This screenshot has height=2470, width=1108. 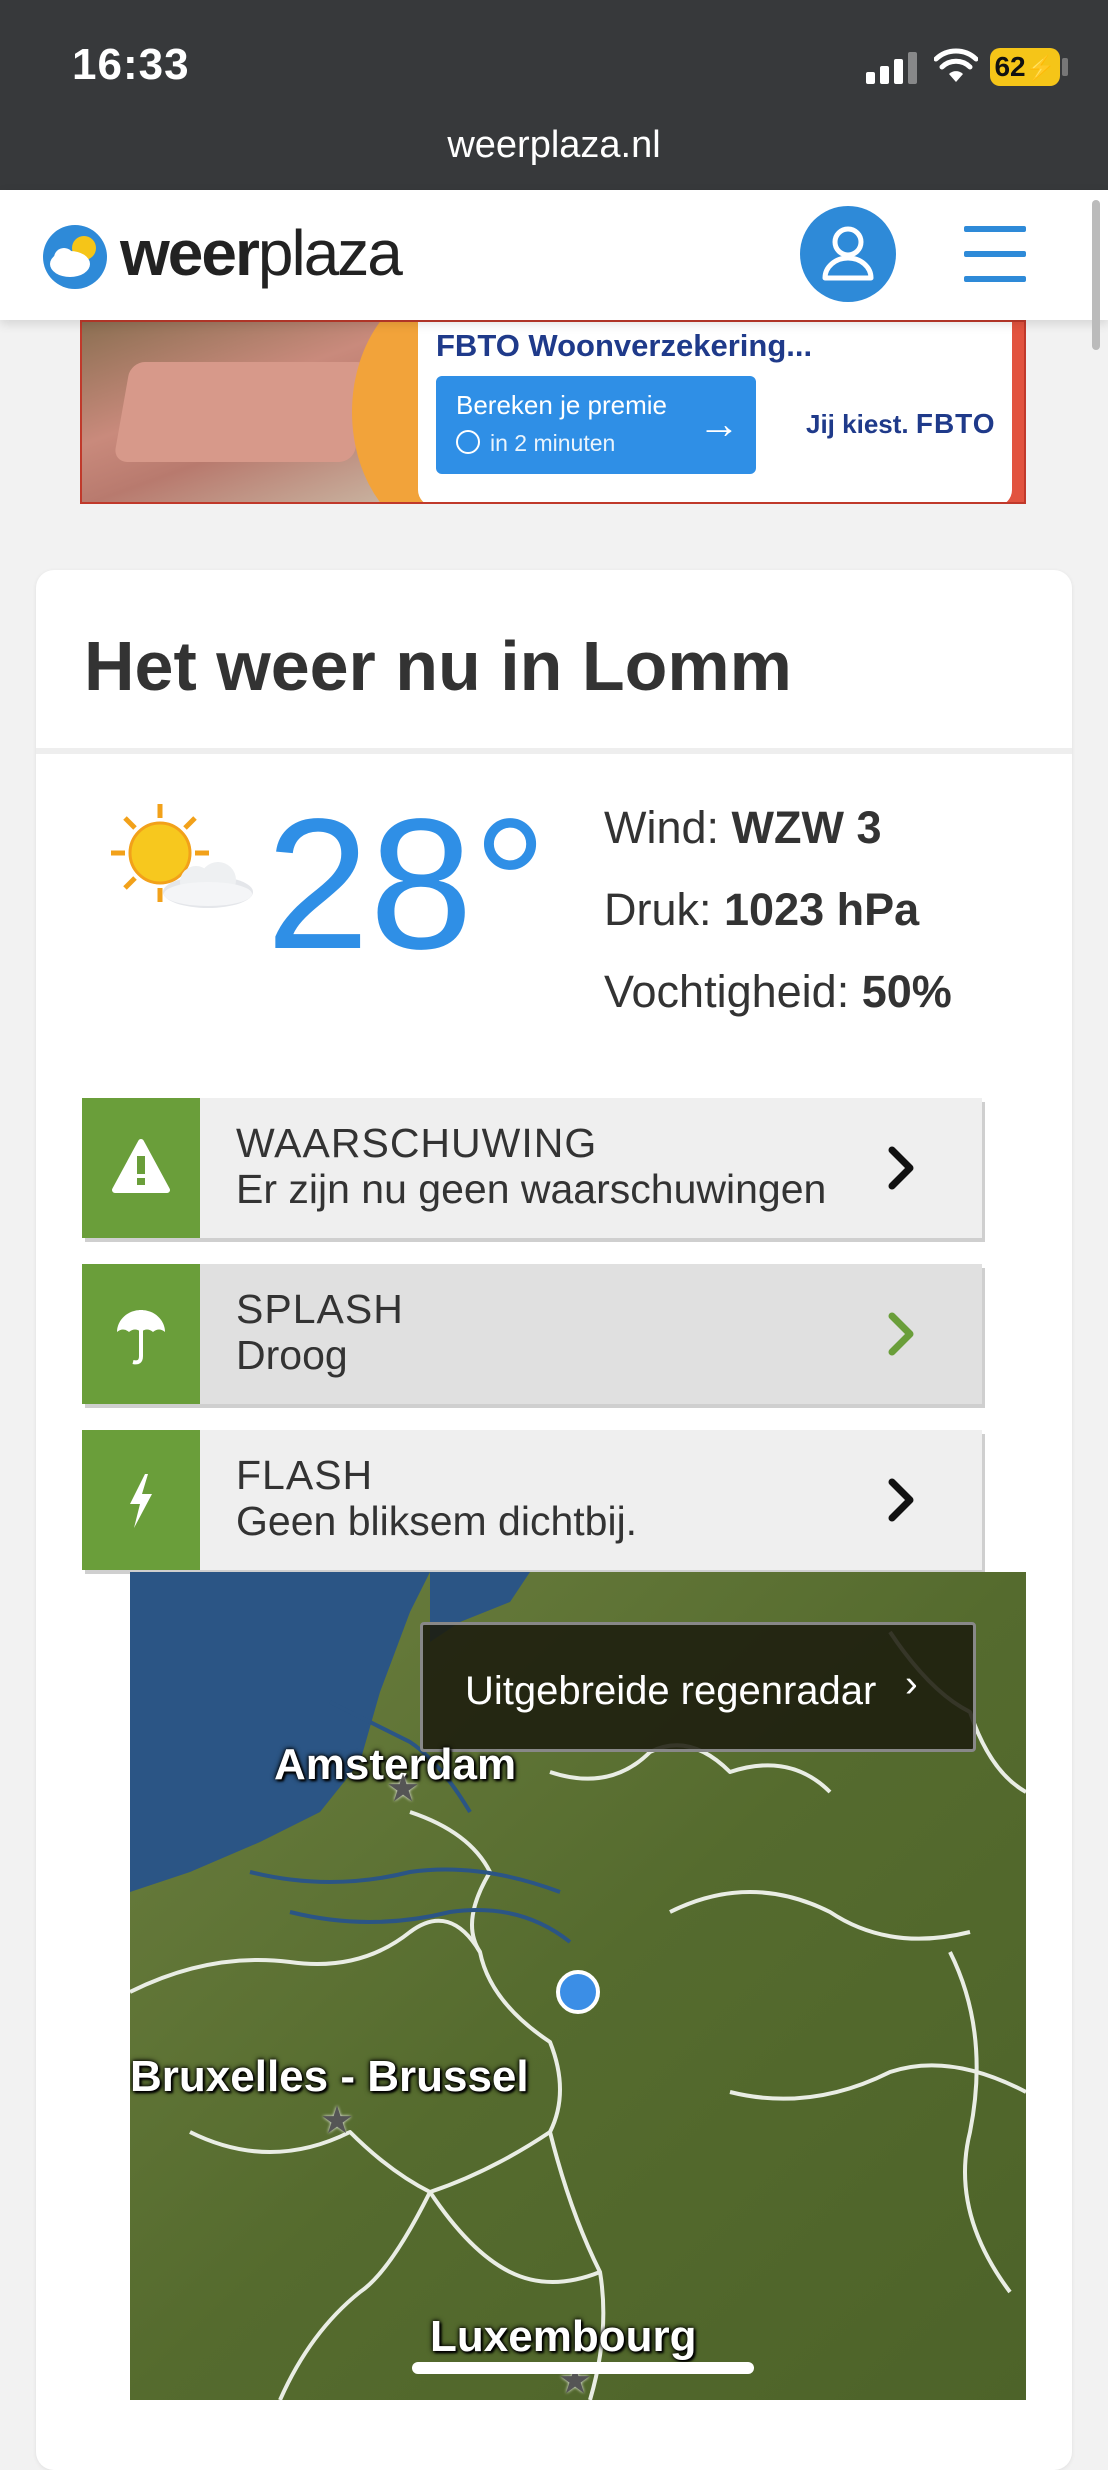 I want to click on map-label-luxembourg: Luxembourg, so click(x=563, y=2336).